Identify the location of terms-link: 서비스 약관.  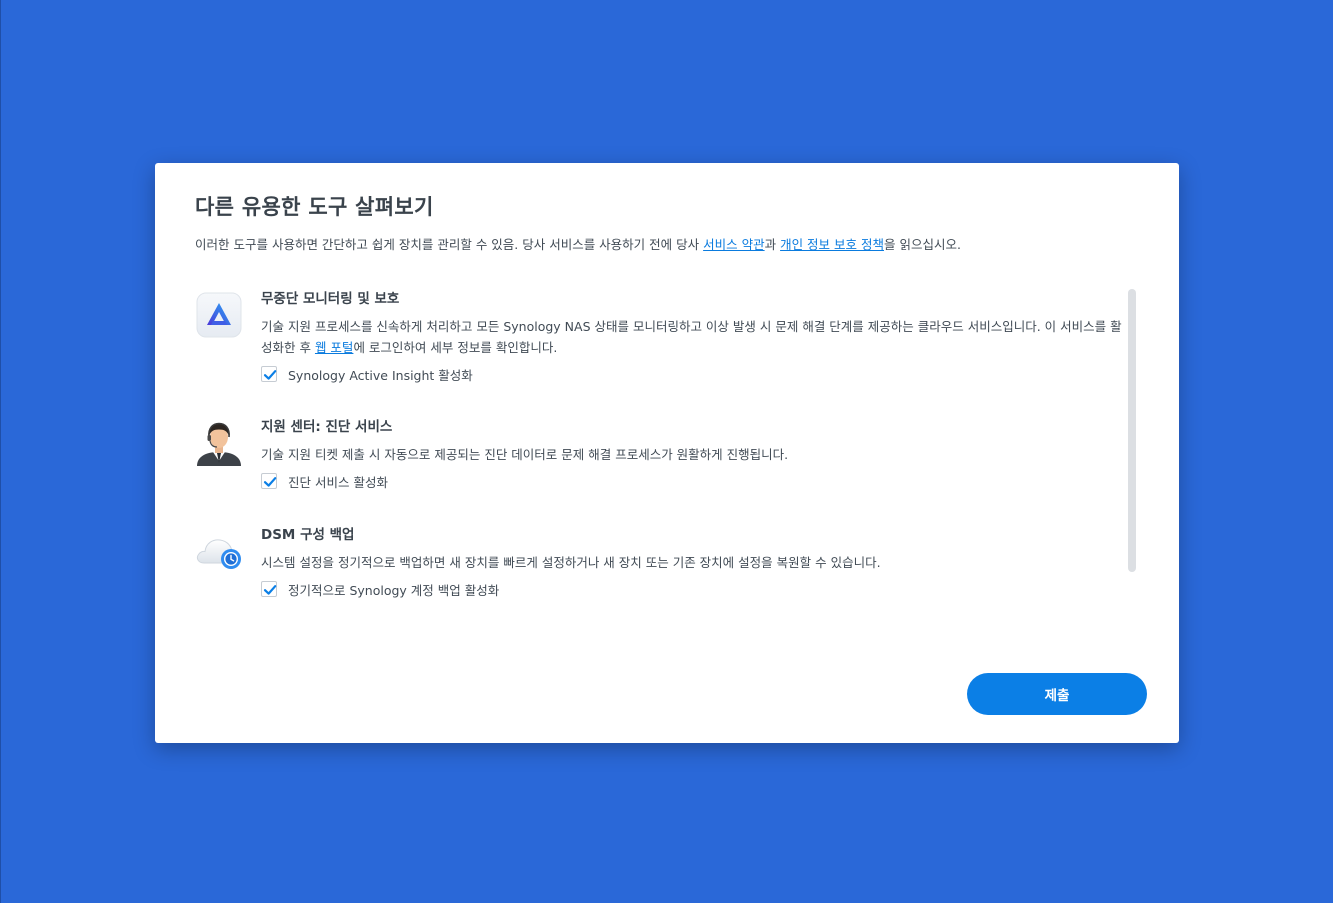
(733, 244).